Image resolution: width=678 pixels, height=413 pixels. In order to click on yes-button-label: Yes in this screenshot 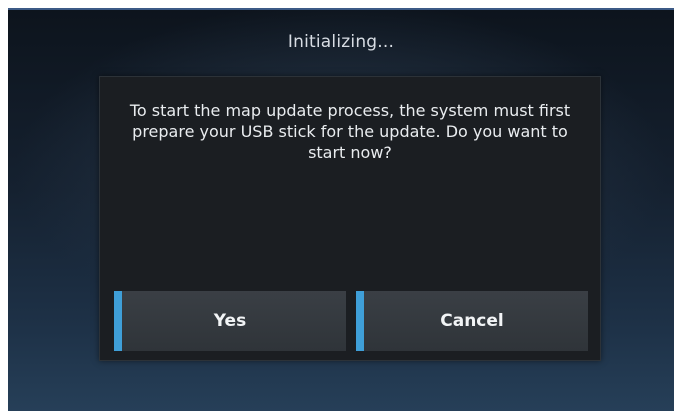, I will do `click(230, 321)`.